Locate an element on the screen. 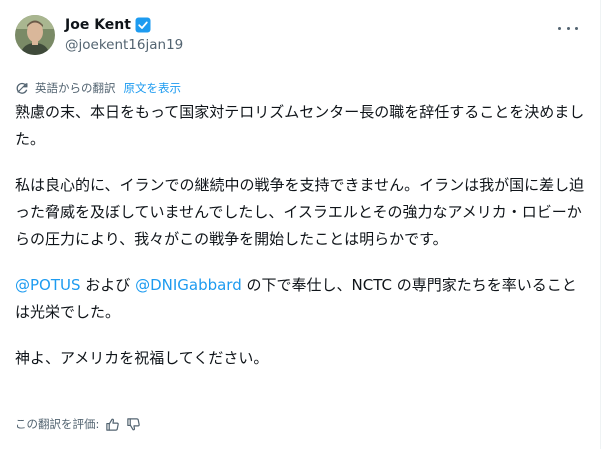 The width and height of the screenshot is (601, 449). author-names: Joe Kent @joekent16jan19 is located at coordinates (124, 35).